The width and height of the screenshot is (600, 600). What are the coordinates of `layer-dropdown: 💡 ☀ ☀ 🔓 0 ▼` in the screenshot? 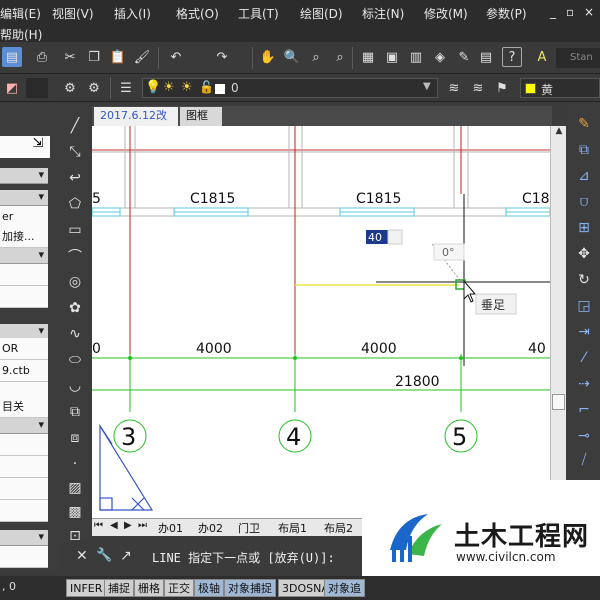 It's located at (290, 88).